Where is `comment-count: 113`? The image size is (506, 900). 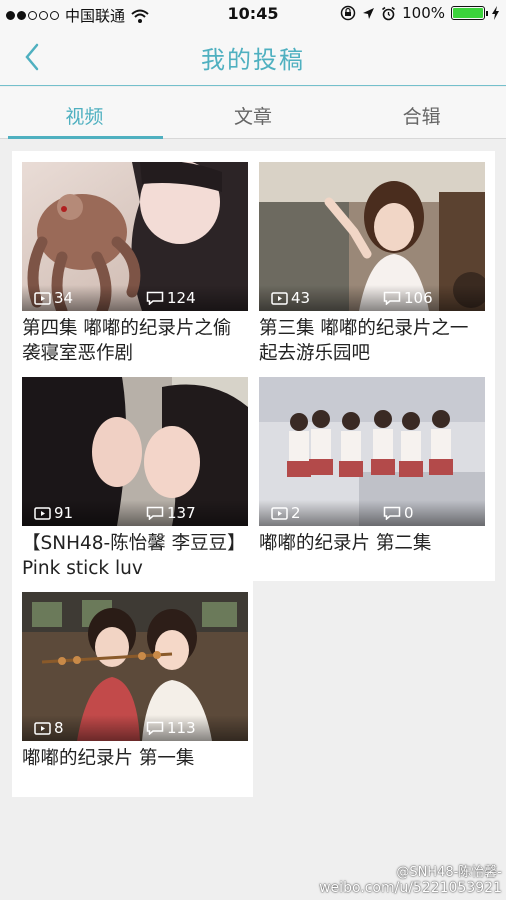
comment-count: 113 is located at coordinates (171, 728).